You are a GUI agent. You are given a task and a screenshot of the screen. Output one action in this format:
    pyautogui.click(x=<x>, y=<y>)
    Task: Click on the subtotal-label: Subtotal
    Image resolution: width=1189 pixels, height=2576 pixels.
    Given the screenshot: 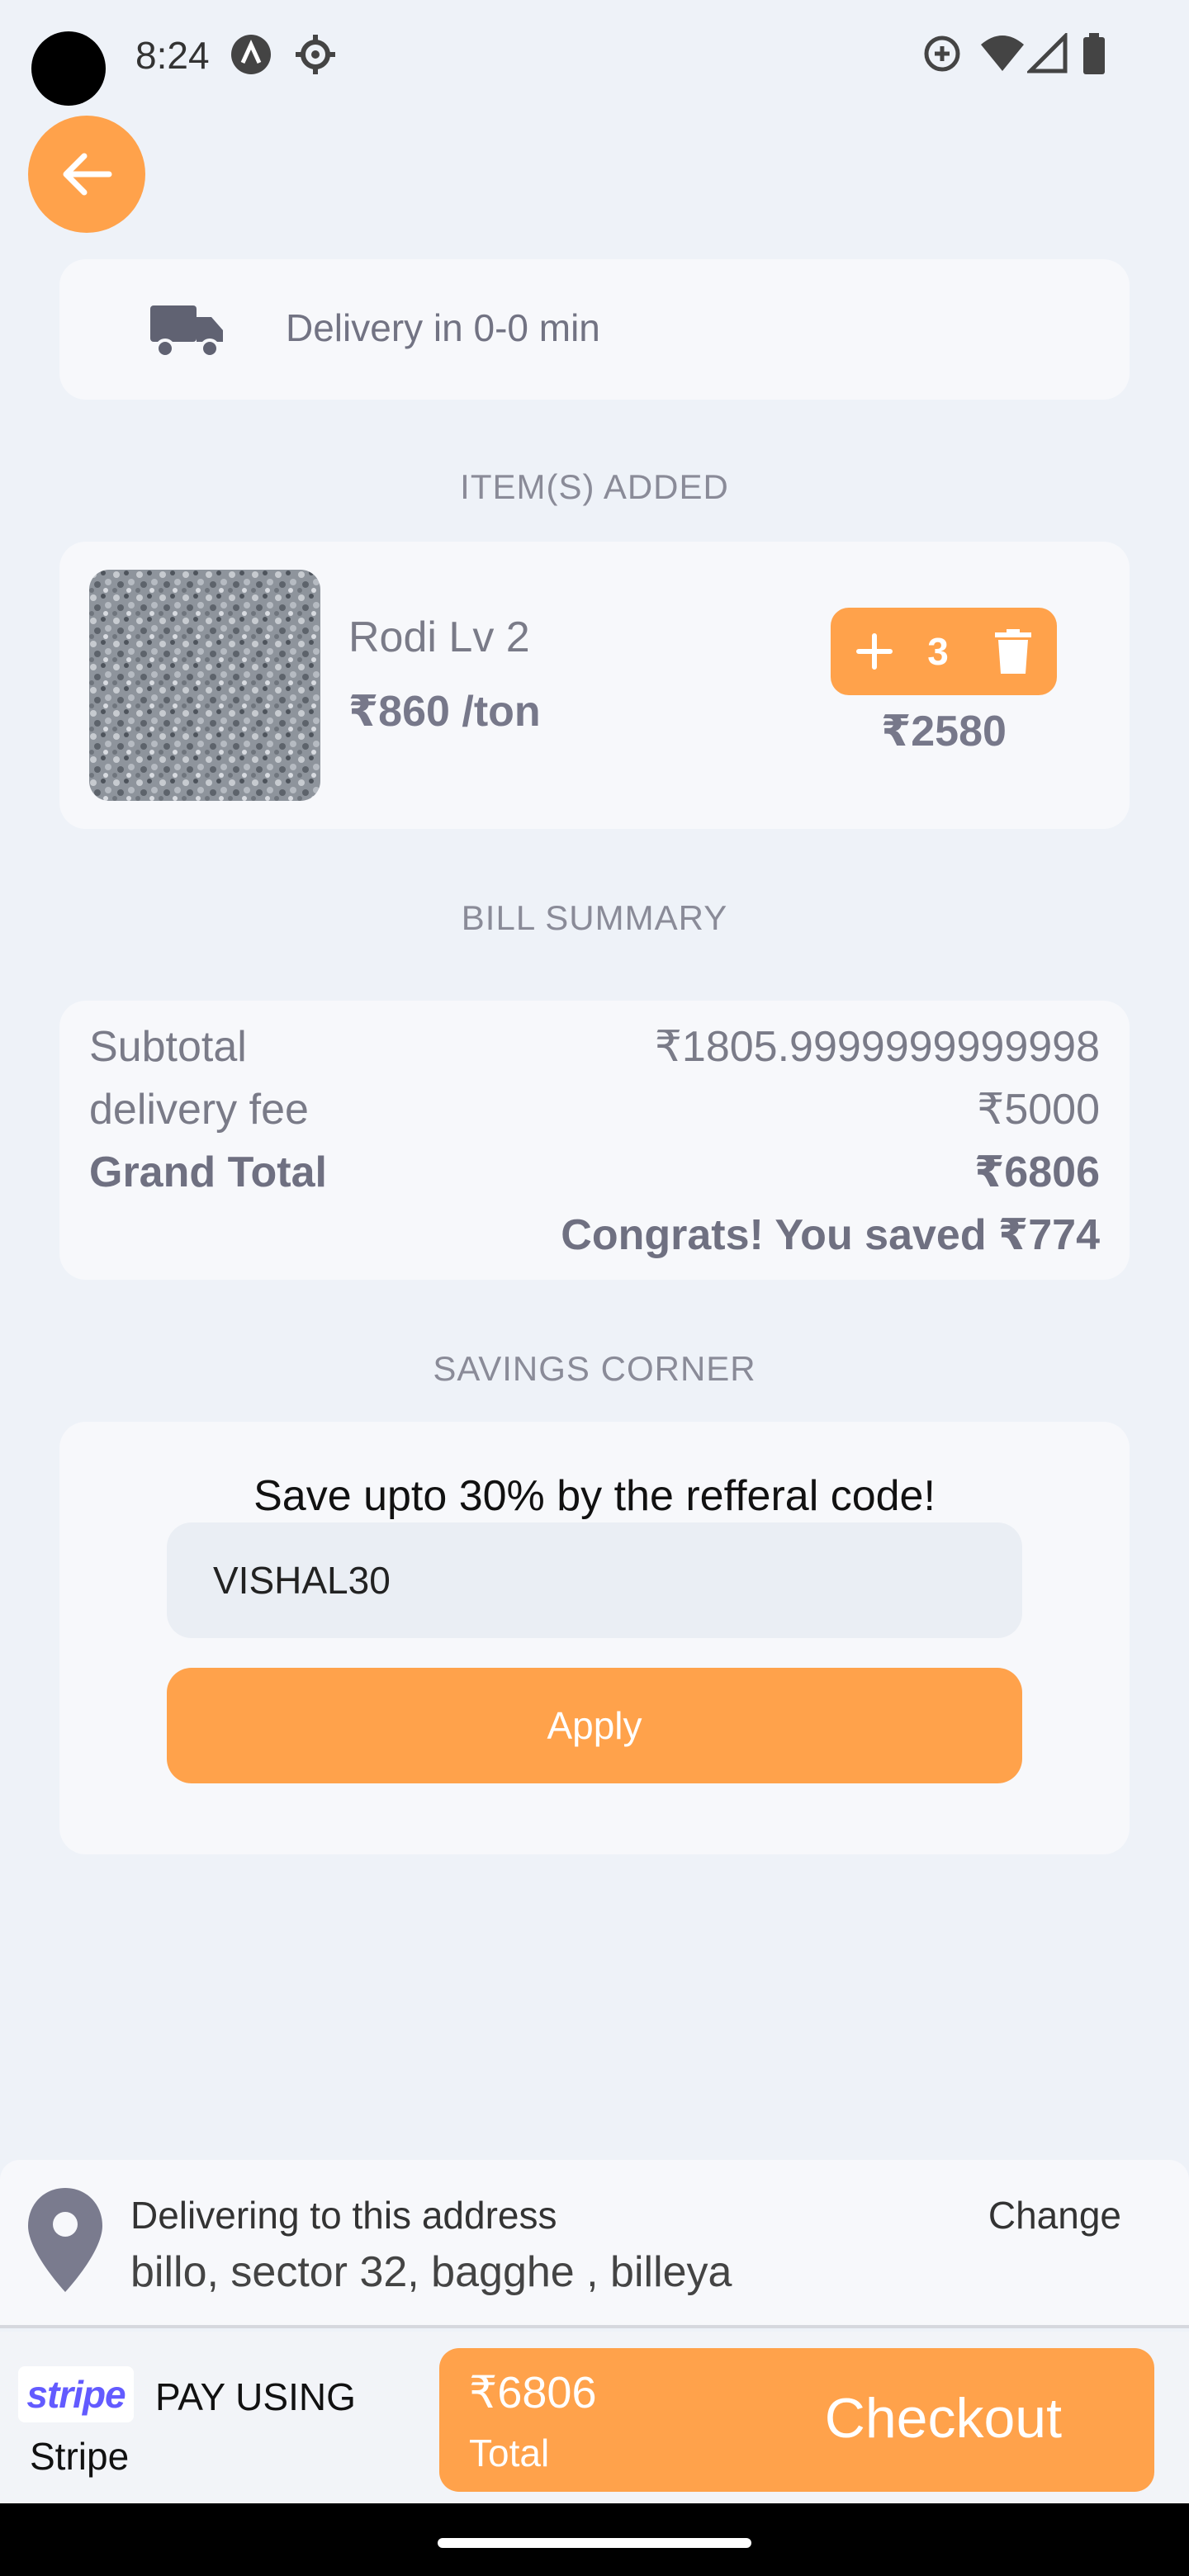 What is the action you would take?
    pyautogui.click(x=168, y=1047)
    